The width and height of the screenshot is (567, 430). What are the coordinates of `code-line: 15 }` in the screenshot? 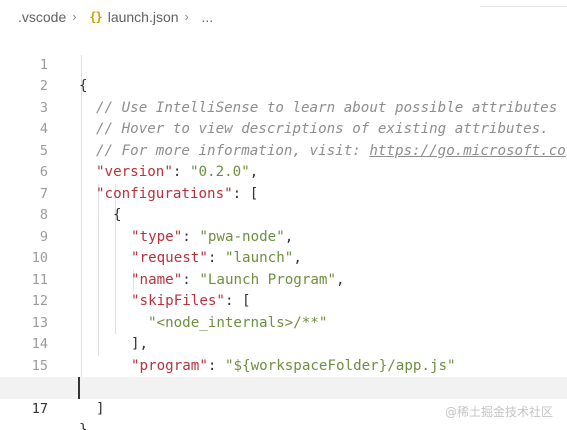 It's located at (283, 365).